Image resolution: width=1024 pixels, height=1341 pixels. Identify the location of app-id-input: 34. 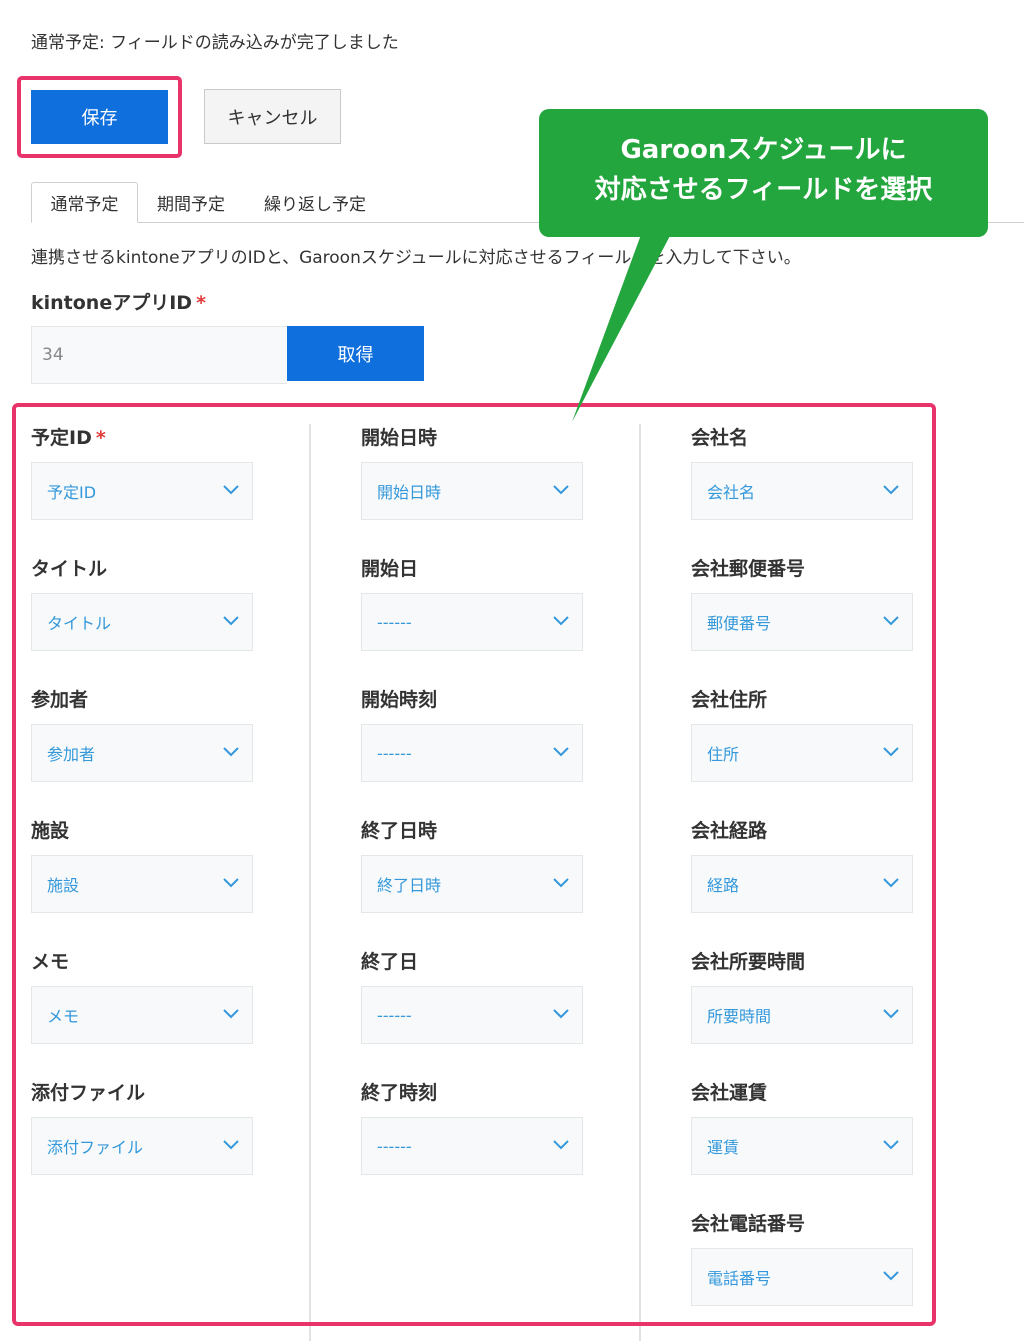
(159, 355).